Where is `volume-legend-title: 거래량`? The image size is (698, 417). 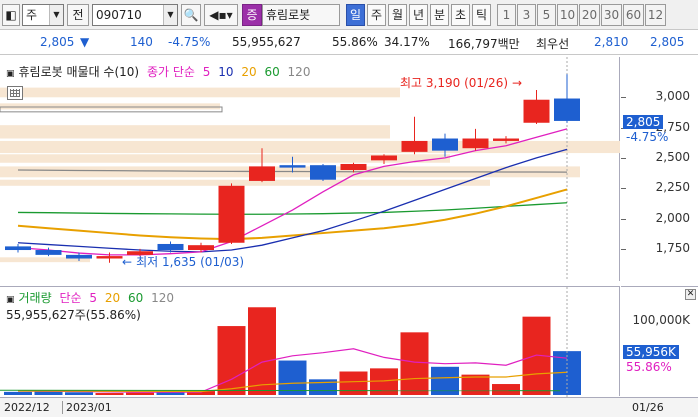 volume-legend-title: 거래량 is located at coordinates (35, 298).